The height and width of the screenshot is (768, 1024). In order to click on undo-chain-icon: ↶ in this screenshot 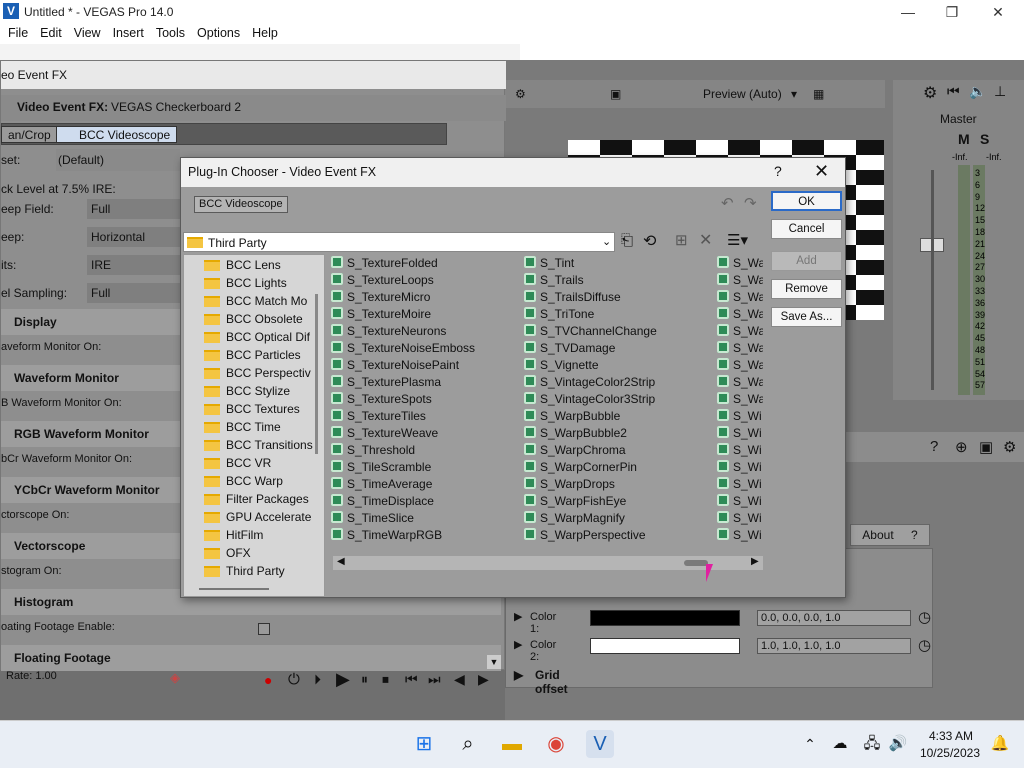, I will do `click(727, 203)`.